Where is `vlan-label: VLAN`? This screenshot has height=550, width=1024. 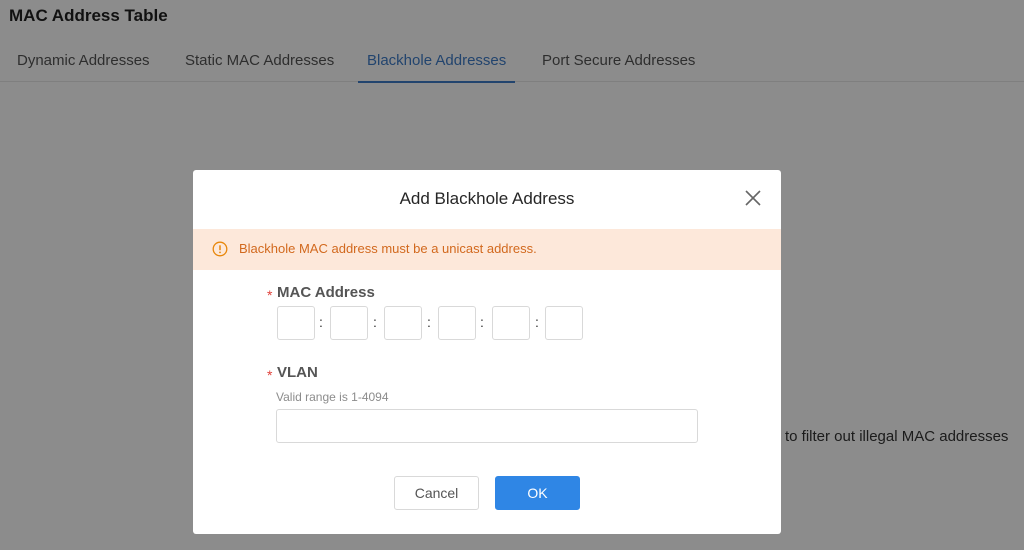
vlan-label: VLAN is located at coordinates (297, 372).